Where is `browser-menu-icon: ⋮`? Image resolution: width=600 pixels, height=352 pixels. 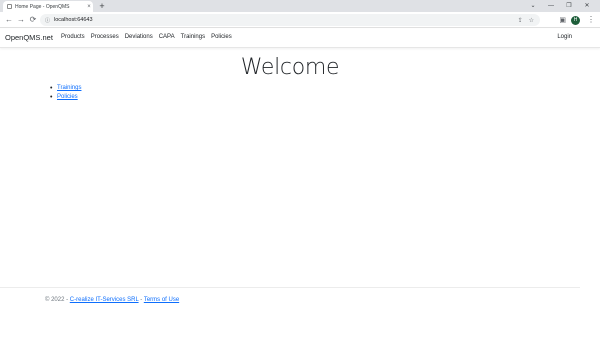
browser-menu-icon: ⋮ is located at coordinates (591, 20).